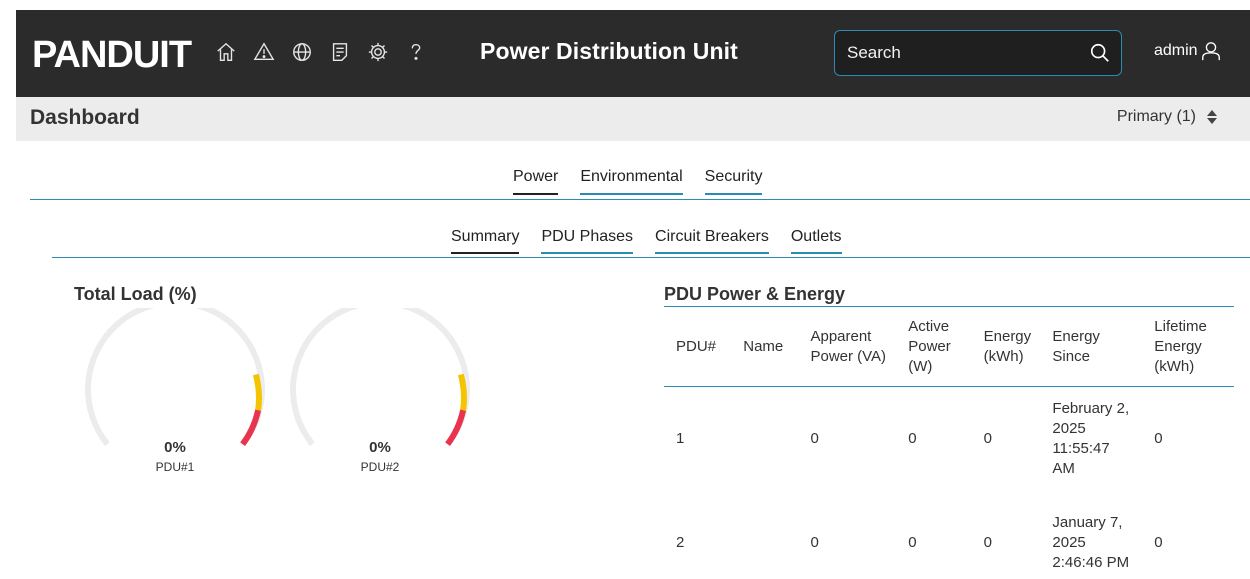  I want to click on header-nav, so click(321, 52).